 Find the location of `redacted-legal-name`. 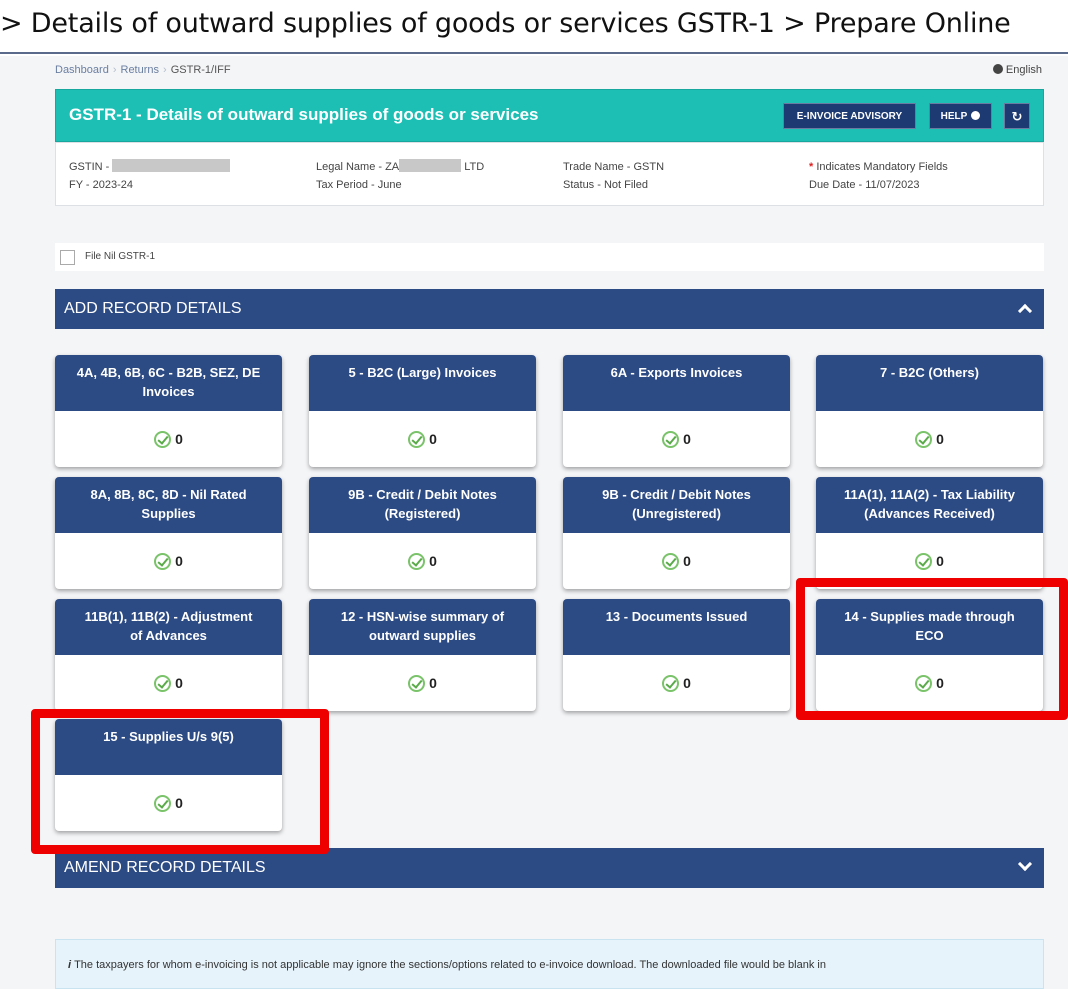

redacted-legal-name is located at coordinates (430, 165).